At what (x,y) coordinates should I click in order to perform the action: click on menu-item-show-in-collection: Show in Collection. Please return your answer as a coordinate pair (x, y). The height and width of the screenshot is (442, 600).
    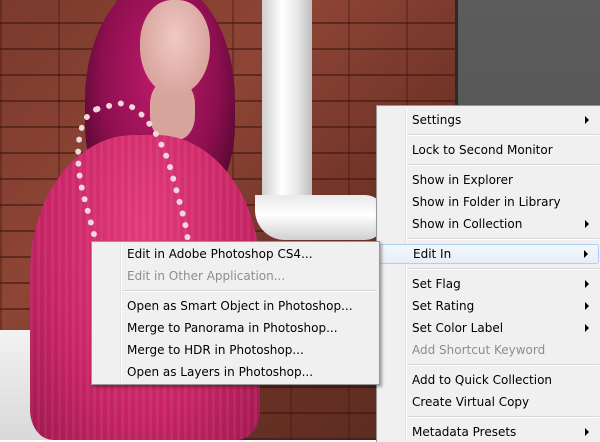
    Looking at the image, I should click on (489, 224).